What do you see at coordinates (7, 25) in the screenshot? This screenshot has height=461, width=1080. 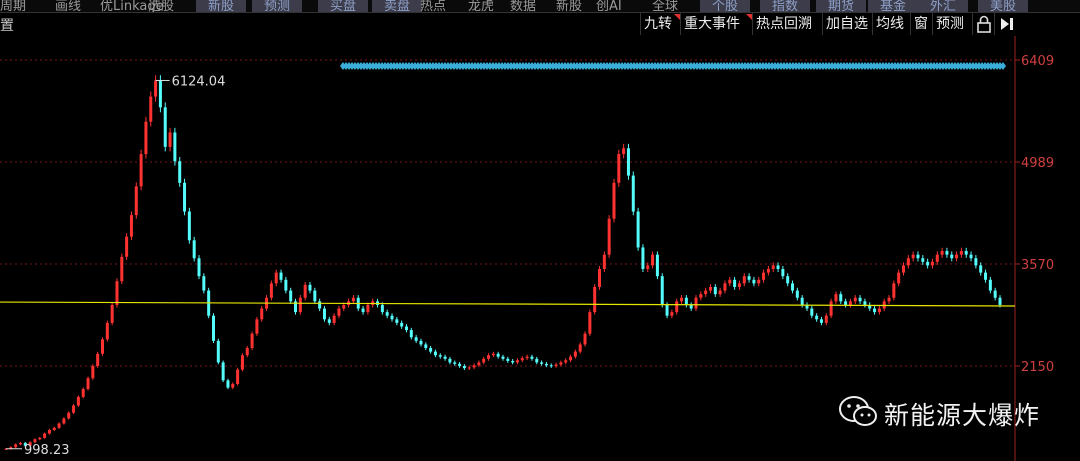 I see `settings-label: 置` at bounding box center [7, 25].